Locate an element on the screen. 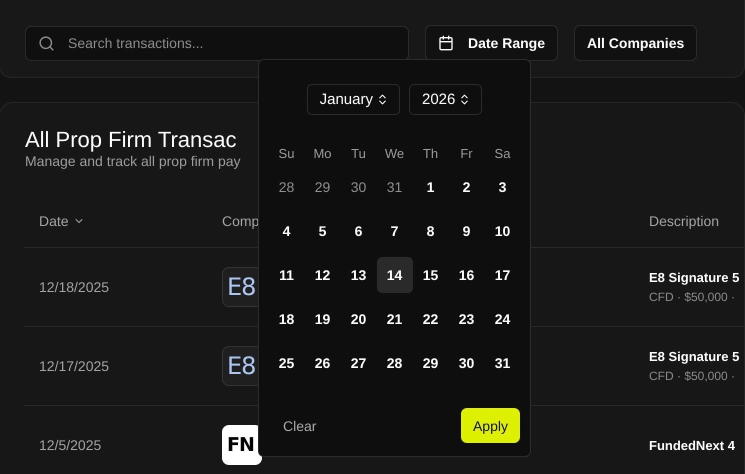  calendar-day: 14 is located at coordinates (394, 275).